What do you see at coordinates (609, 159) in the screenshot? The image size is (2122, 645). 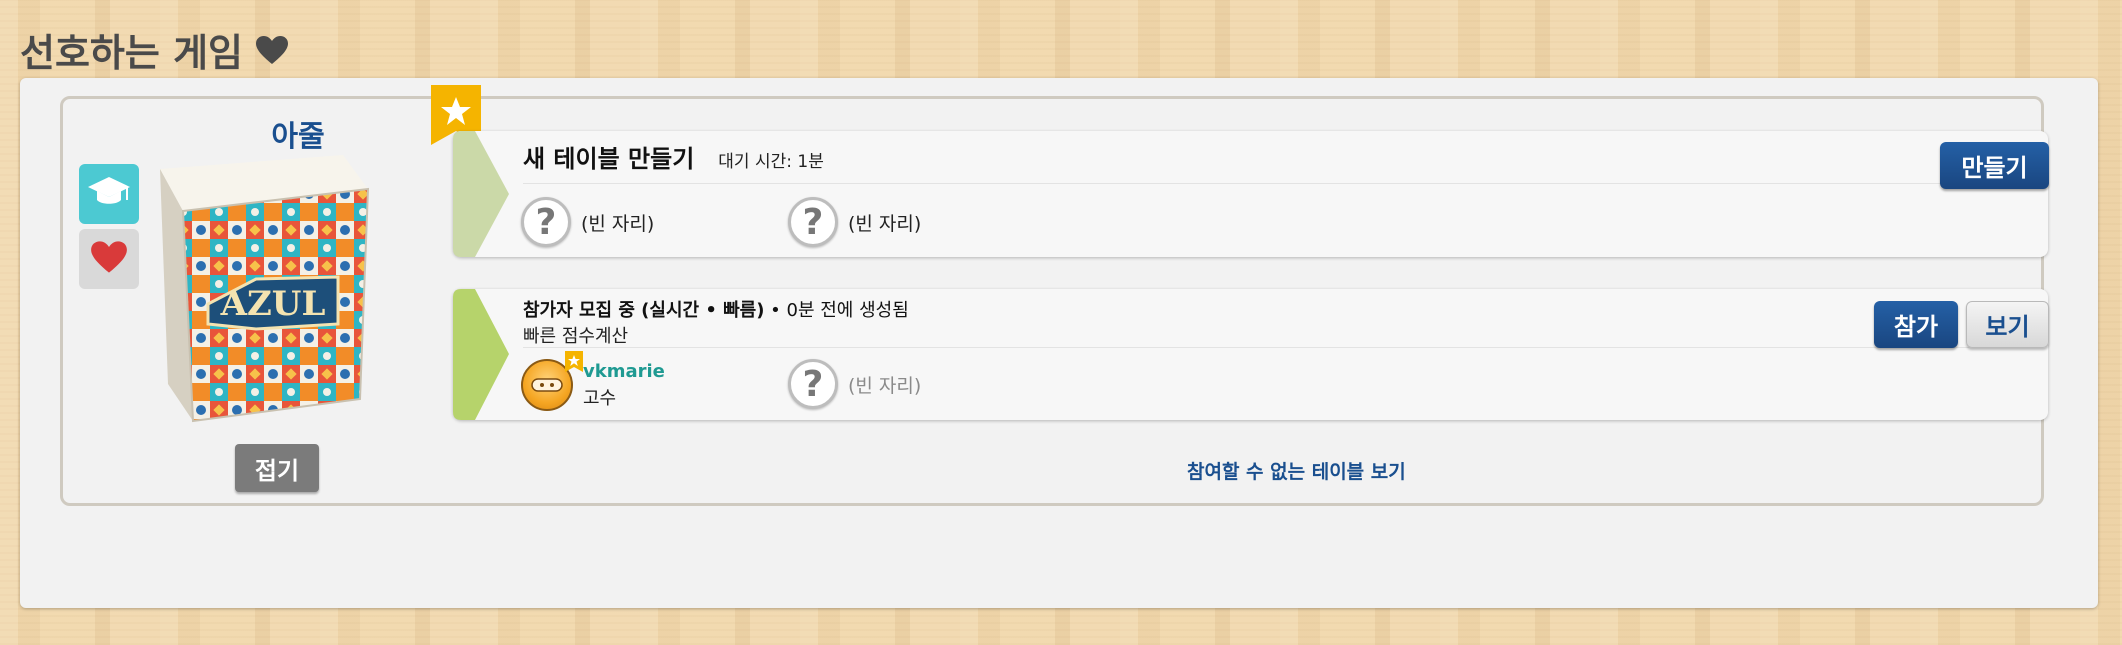 I see `new-table-title: 새 테이블 만들기` at bounding box center [609, 159].